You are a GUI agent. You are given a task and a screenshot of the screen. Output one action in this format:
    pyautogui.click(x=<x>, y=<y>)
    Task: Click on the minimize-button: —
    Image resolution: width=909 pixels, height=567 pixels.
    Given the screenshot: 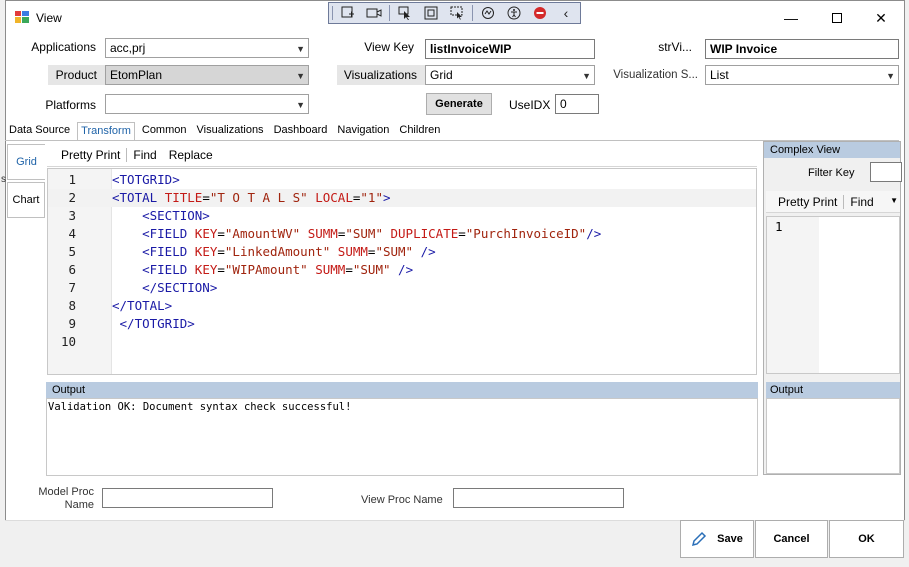 What is the action you would take?
    pyautogui.click(x=791, y=18)
    